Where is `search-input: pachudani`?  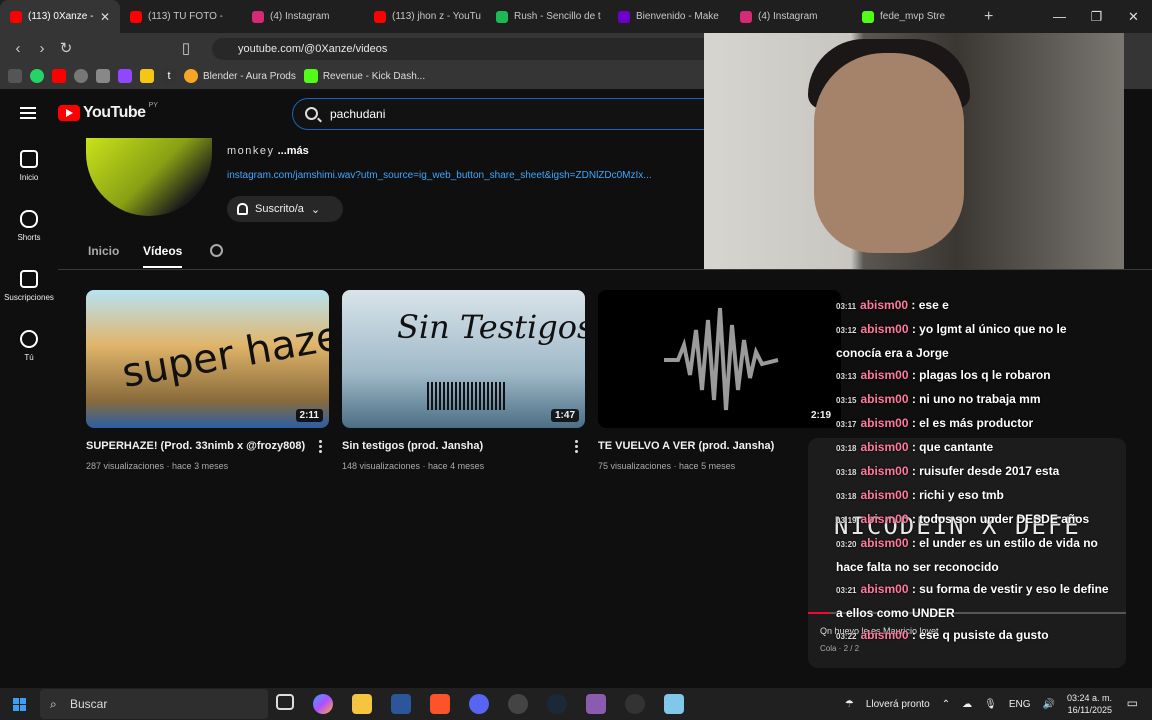
search-input: pachudani is located at coordinates (502, 114).